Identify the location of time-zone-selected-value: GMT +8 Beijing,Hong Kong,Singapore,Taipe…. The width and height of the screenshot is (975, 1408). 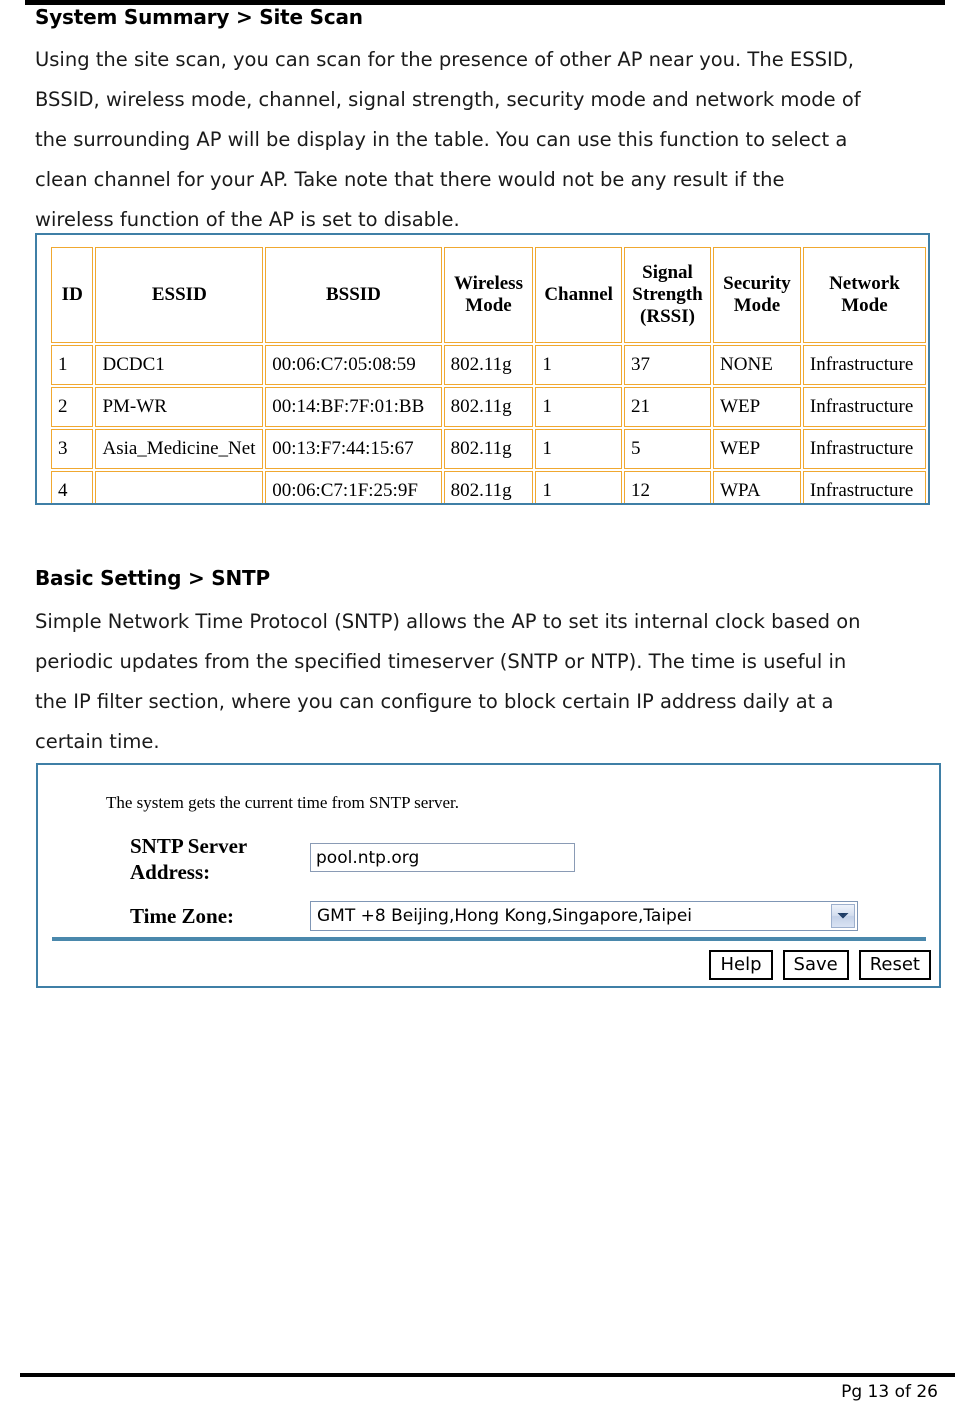
(505, 916).